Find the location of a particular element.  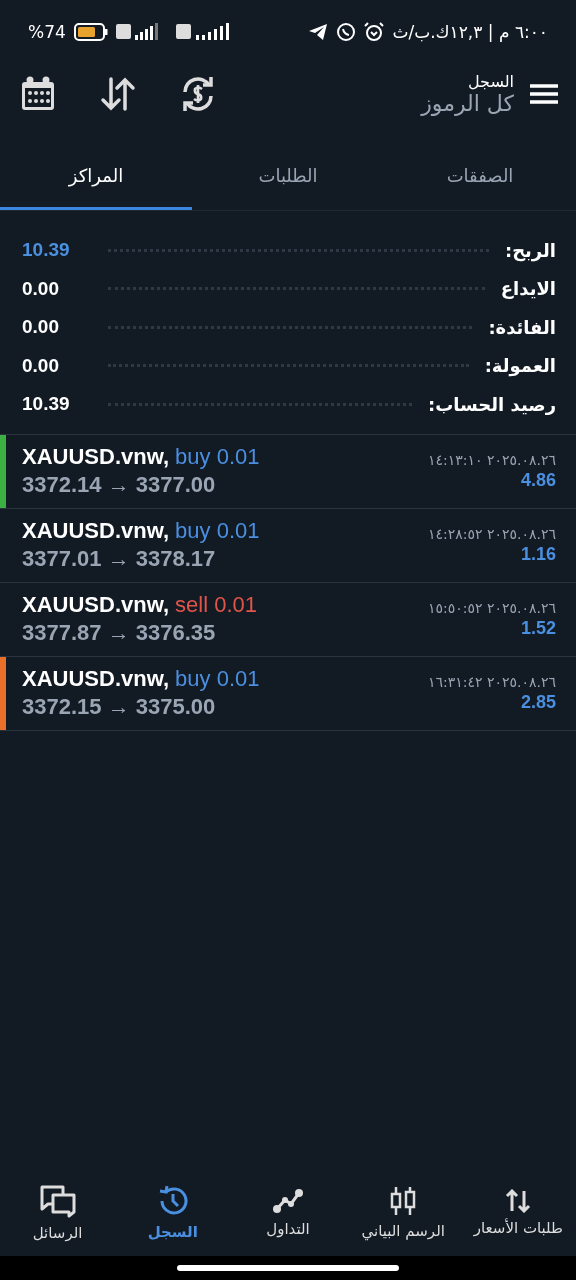

trade-prices: 3377.87 → 3376.35 is located at coordinates (119, 633).